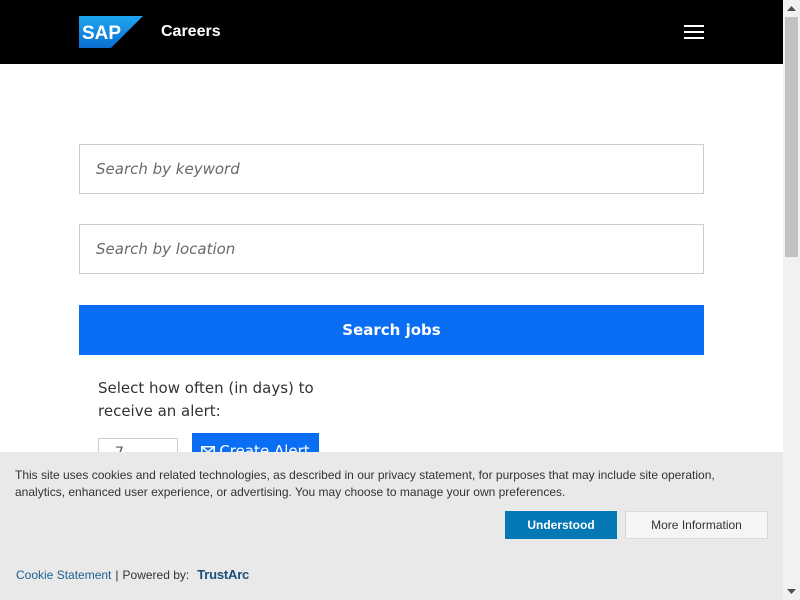  Describe the element at coordinates (191, 32) in the screenshot. I see `page-title: Careers` at that location.